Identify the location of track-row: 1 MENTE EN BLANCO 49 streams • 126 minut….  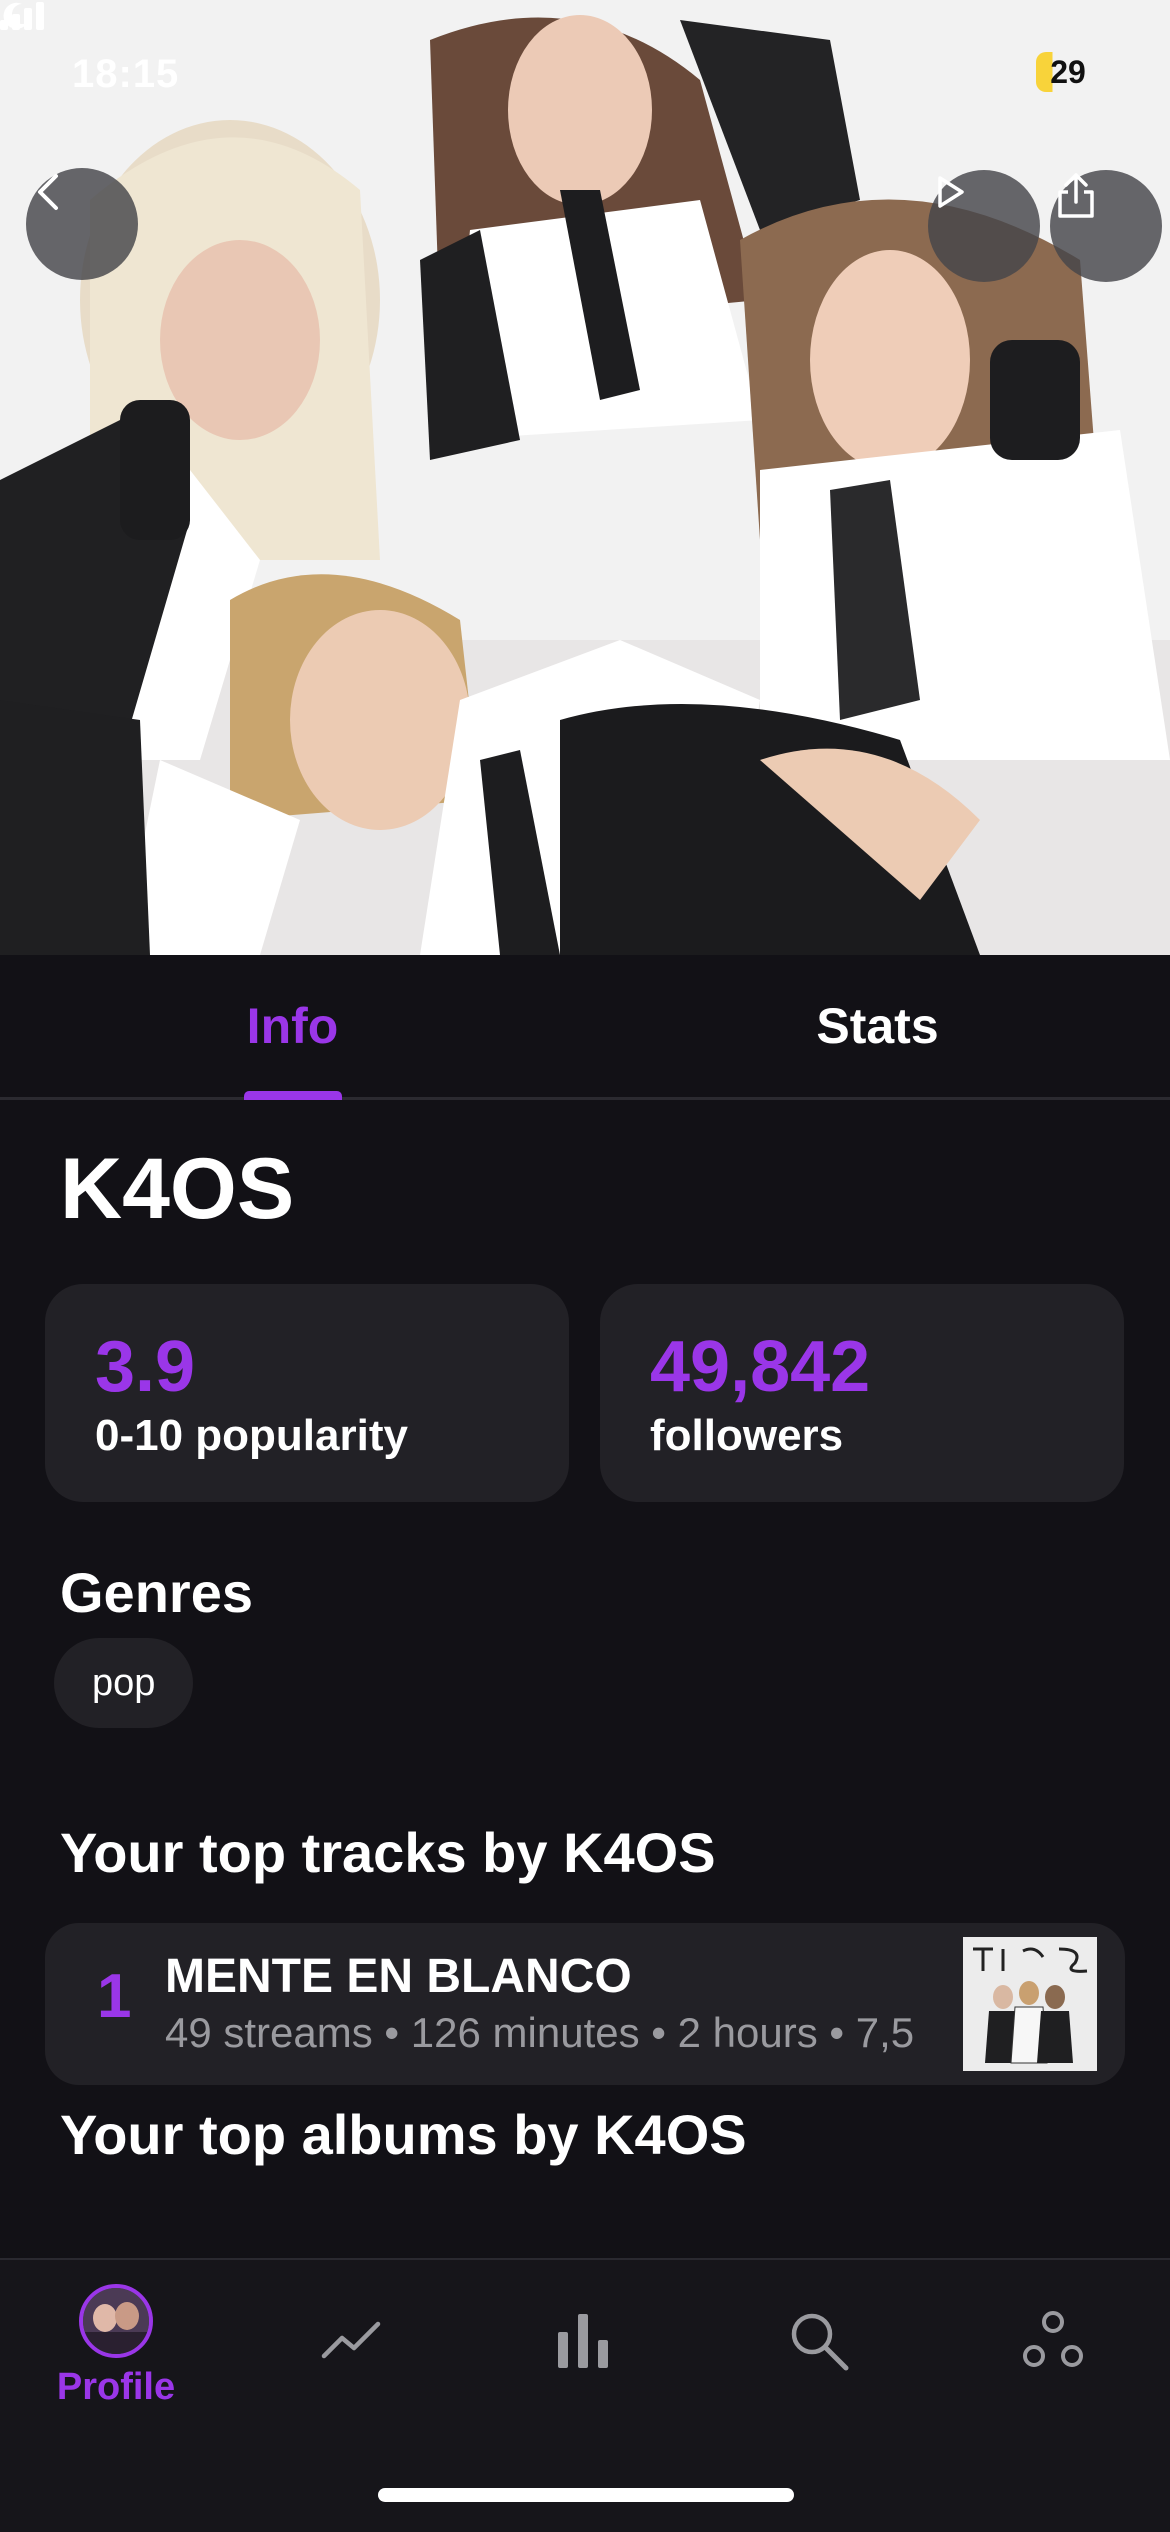
(585, 2004).